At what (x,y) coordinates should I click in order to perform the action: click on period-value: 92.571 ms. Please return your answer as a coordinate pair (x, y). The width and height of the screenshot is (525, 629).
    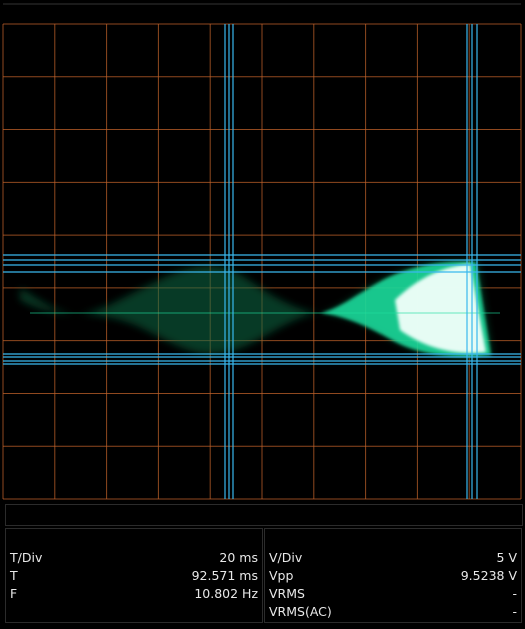
    Looking at the image, I should click on (224, 575).